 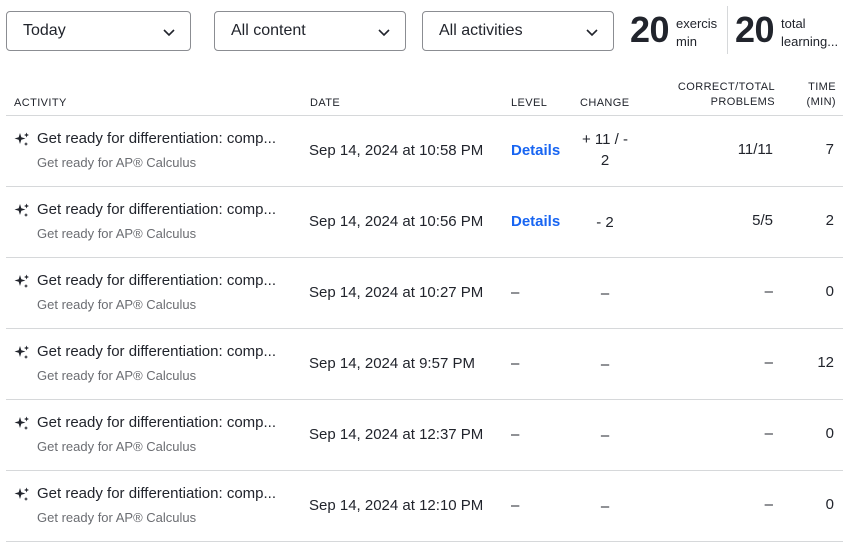 What do you see at coordinates (755, 149) in the screenshot?
I see `correct-total-value: 11/11` at bounding box center [755, 149].